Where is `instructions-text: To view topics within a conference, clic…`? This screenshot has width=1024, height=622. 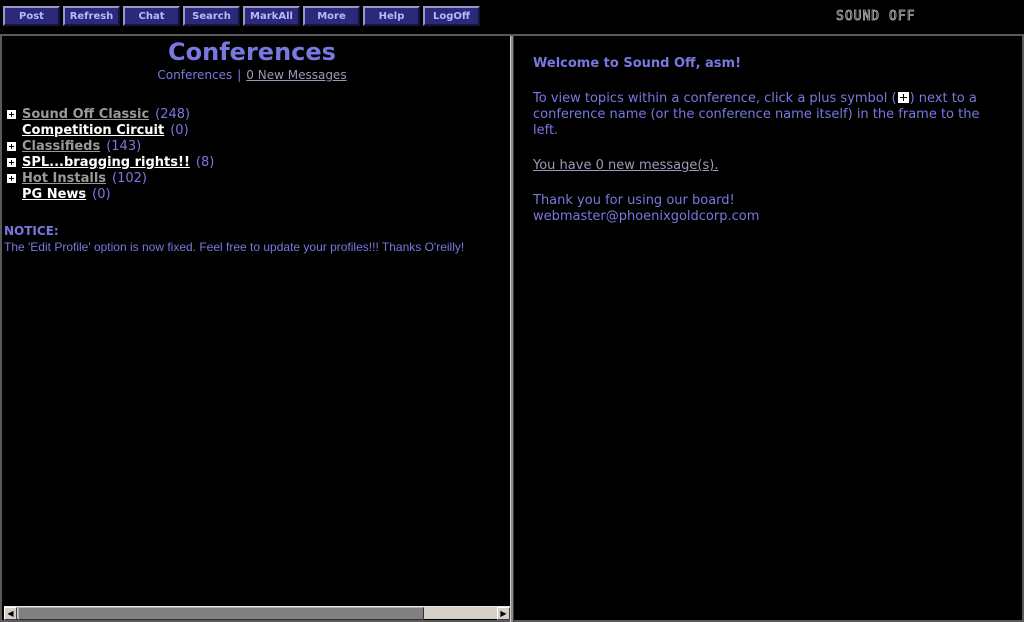
instructions-text: To view topics within a conference, clic… is located at coordinates (756, 114).